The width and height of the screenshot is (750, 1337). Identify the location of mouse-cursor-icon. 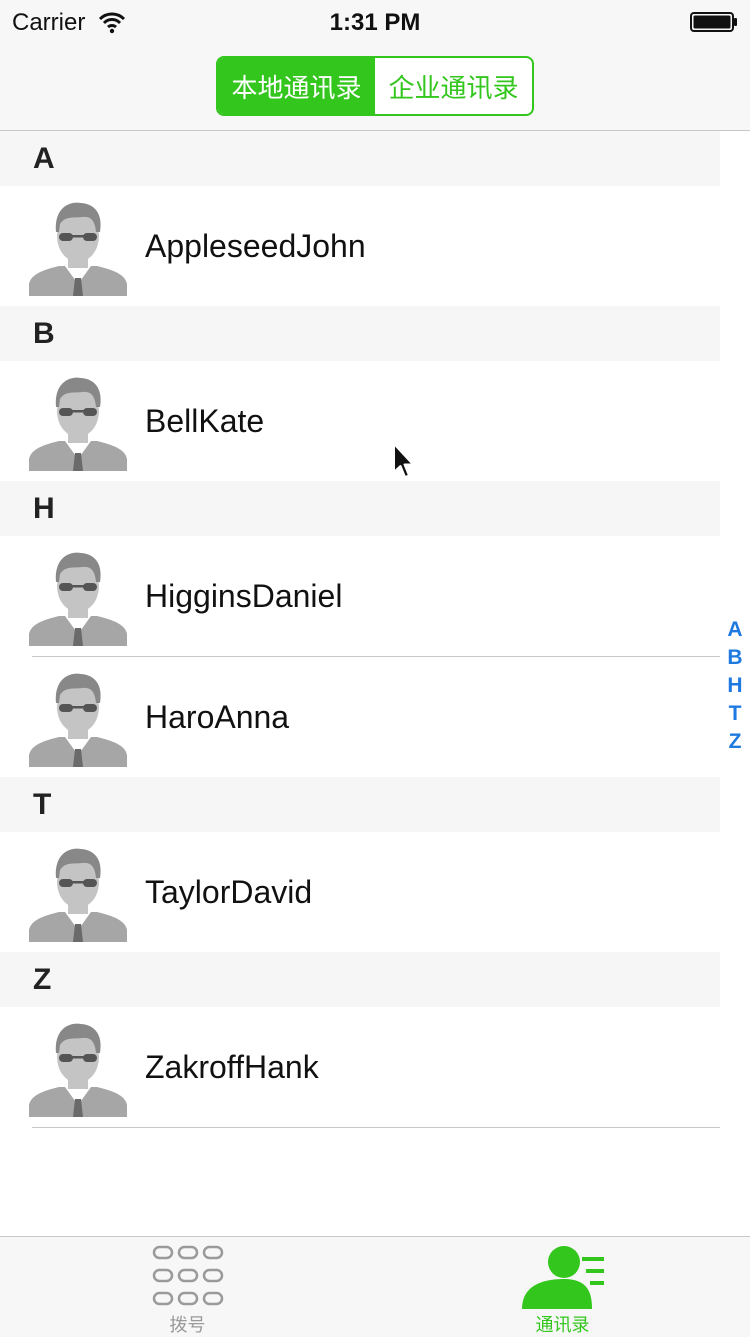
(403, 460).